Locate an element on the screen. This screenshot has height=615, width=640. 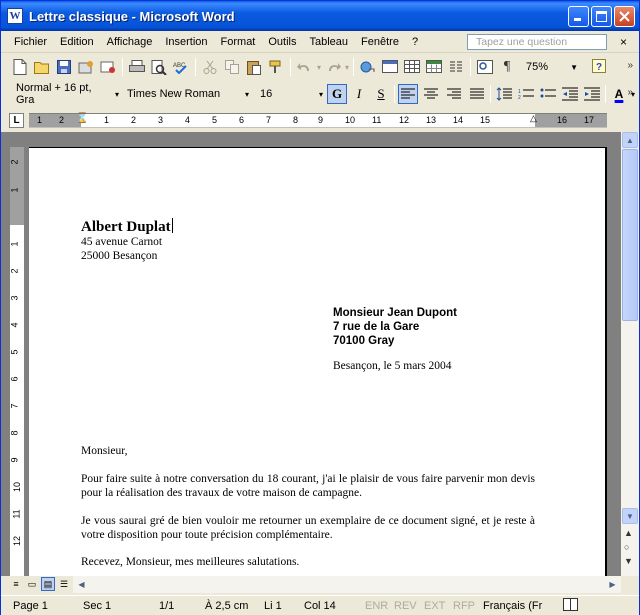
numbering-button: 12 is located at coordinates (526, 94).